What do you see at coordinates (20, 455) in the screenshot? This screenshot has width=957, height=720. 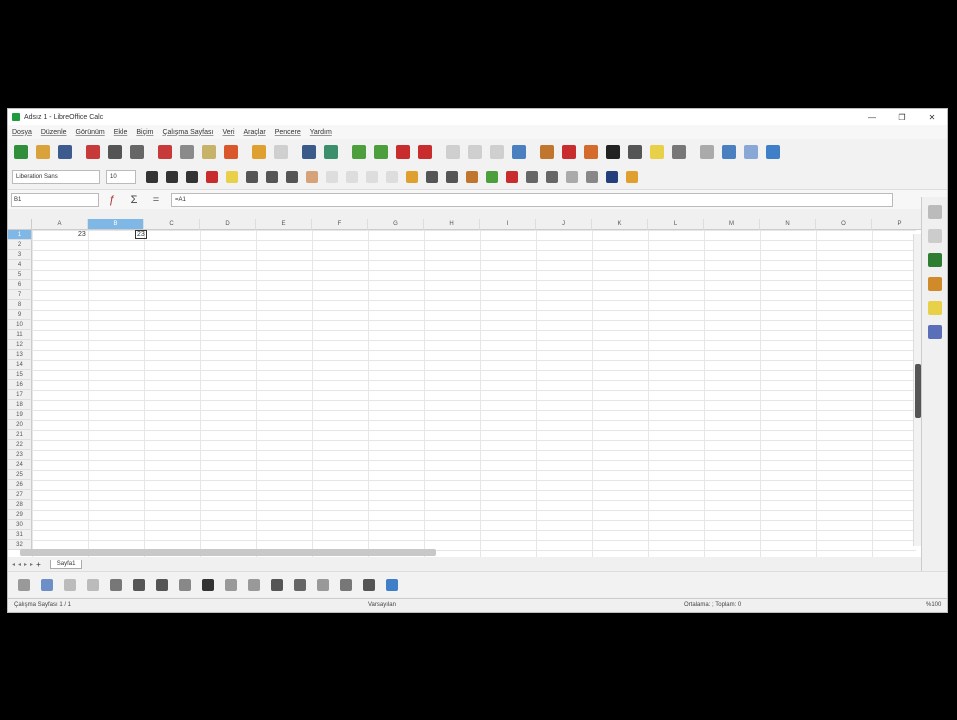 I see `row-header: 23` at bounding box center [20, 455].